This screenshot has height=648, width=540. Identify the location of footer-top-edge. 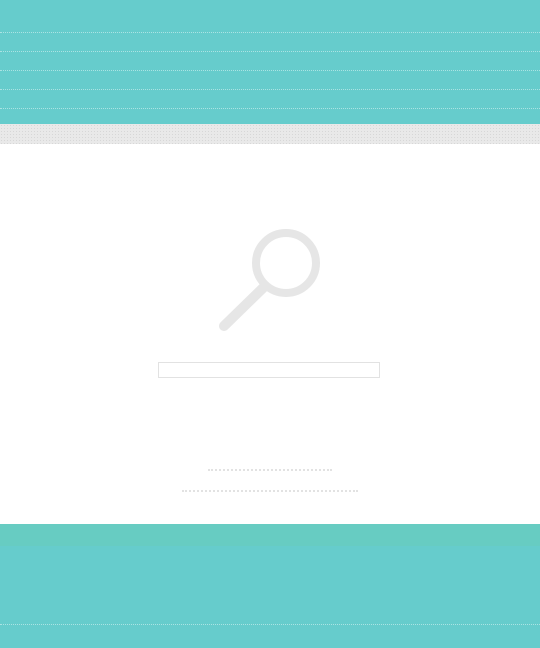
(270, 535).